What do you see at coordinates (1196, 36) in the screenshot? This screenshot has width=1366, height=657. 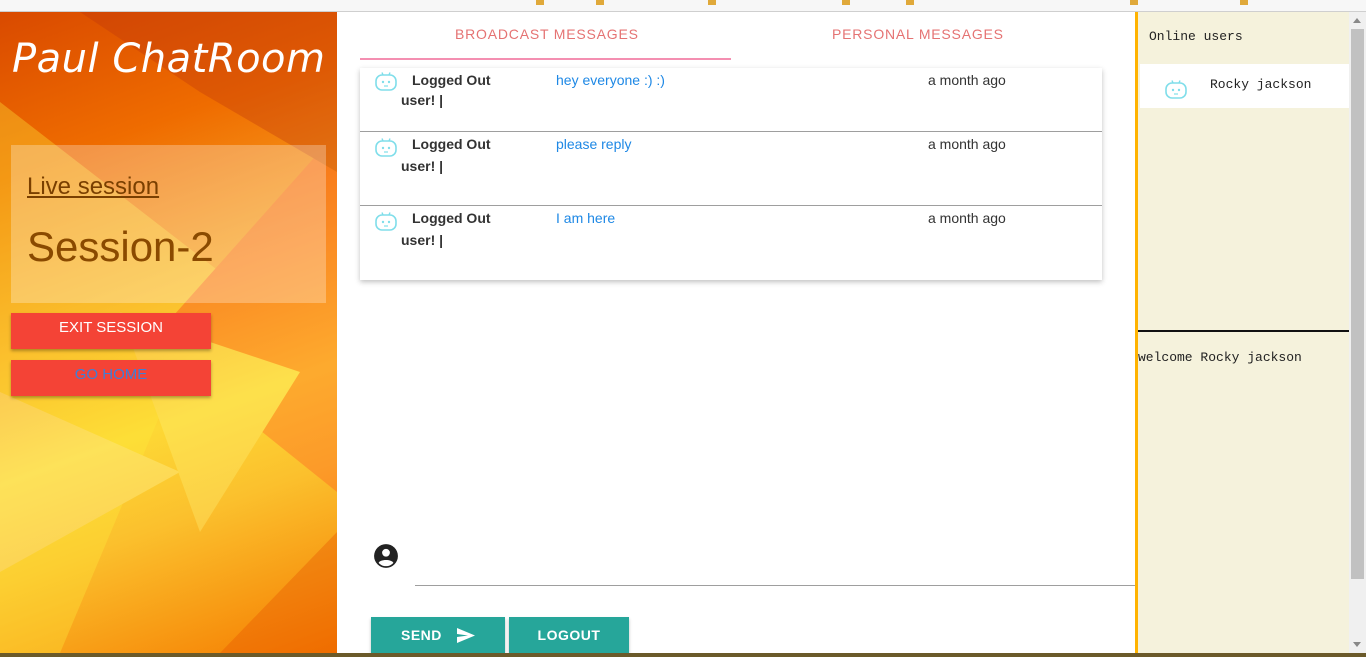 I see `online-users-title: Online users` at bounding box center [1196, 36].